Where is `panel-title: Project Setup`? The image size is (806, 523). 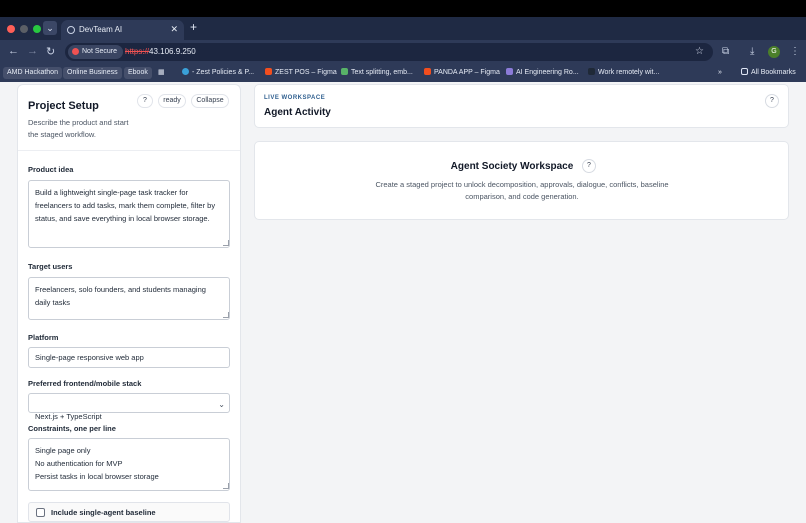 panel-title: Project Setup is located at coordinates (63, 106).